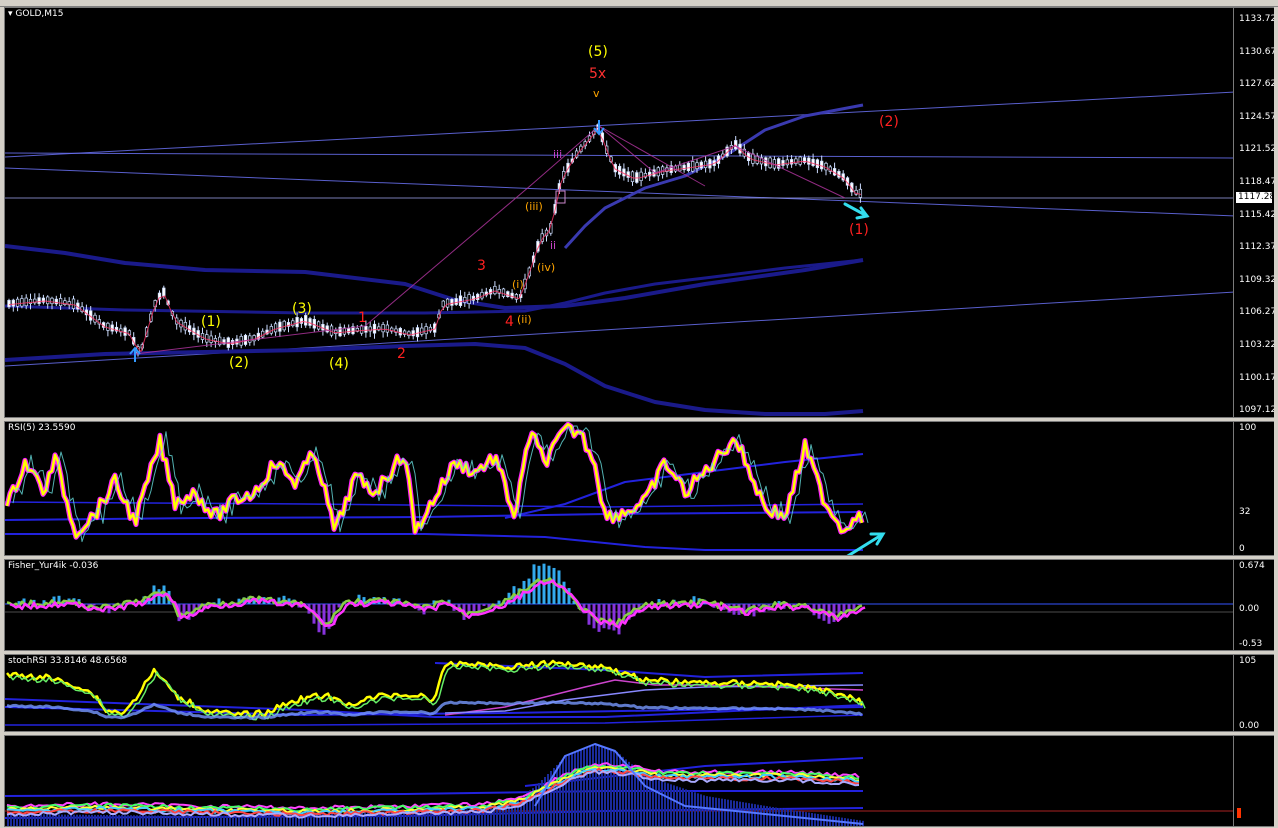 The width and height of the screenshot is (1278, 828). What do you see at coordinates (619, 599) in the screenshot?
I see `fisher-canvas` at bounding box center [619, 599].